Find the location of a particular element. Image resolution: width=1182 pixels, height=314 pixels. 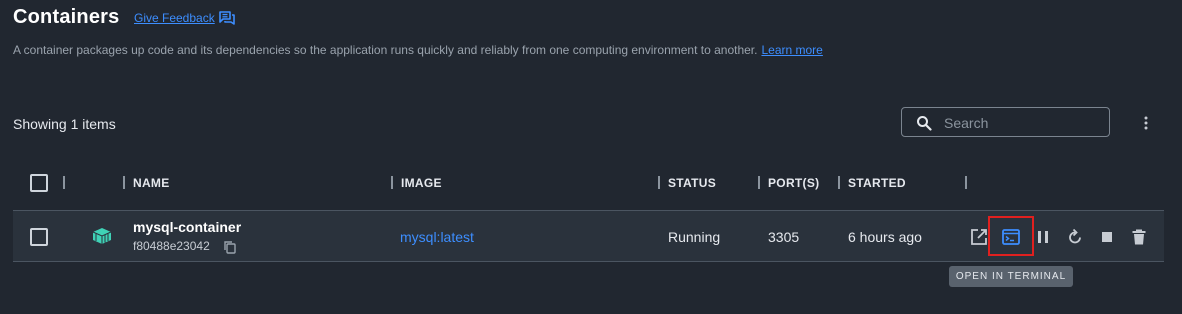

container-name: mysql-container is located at coordinates (187, 227).